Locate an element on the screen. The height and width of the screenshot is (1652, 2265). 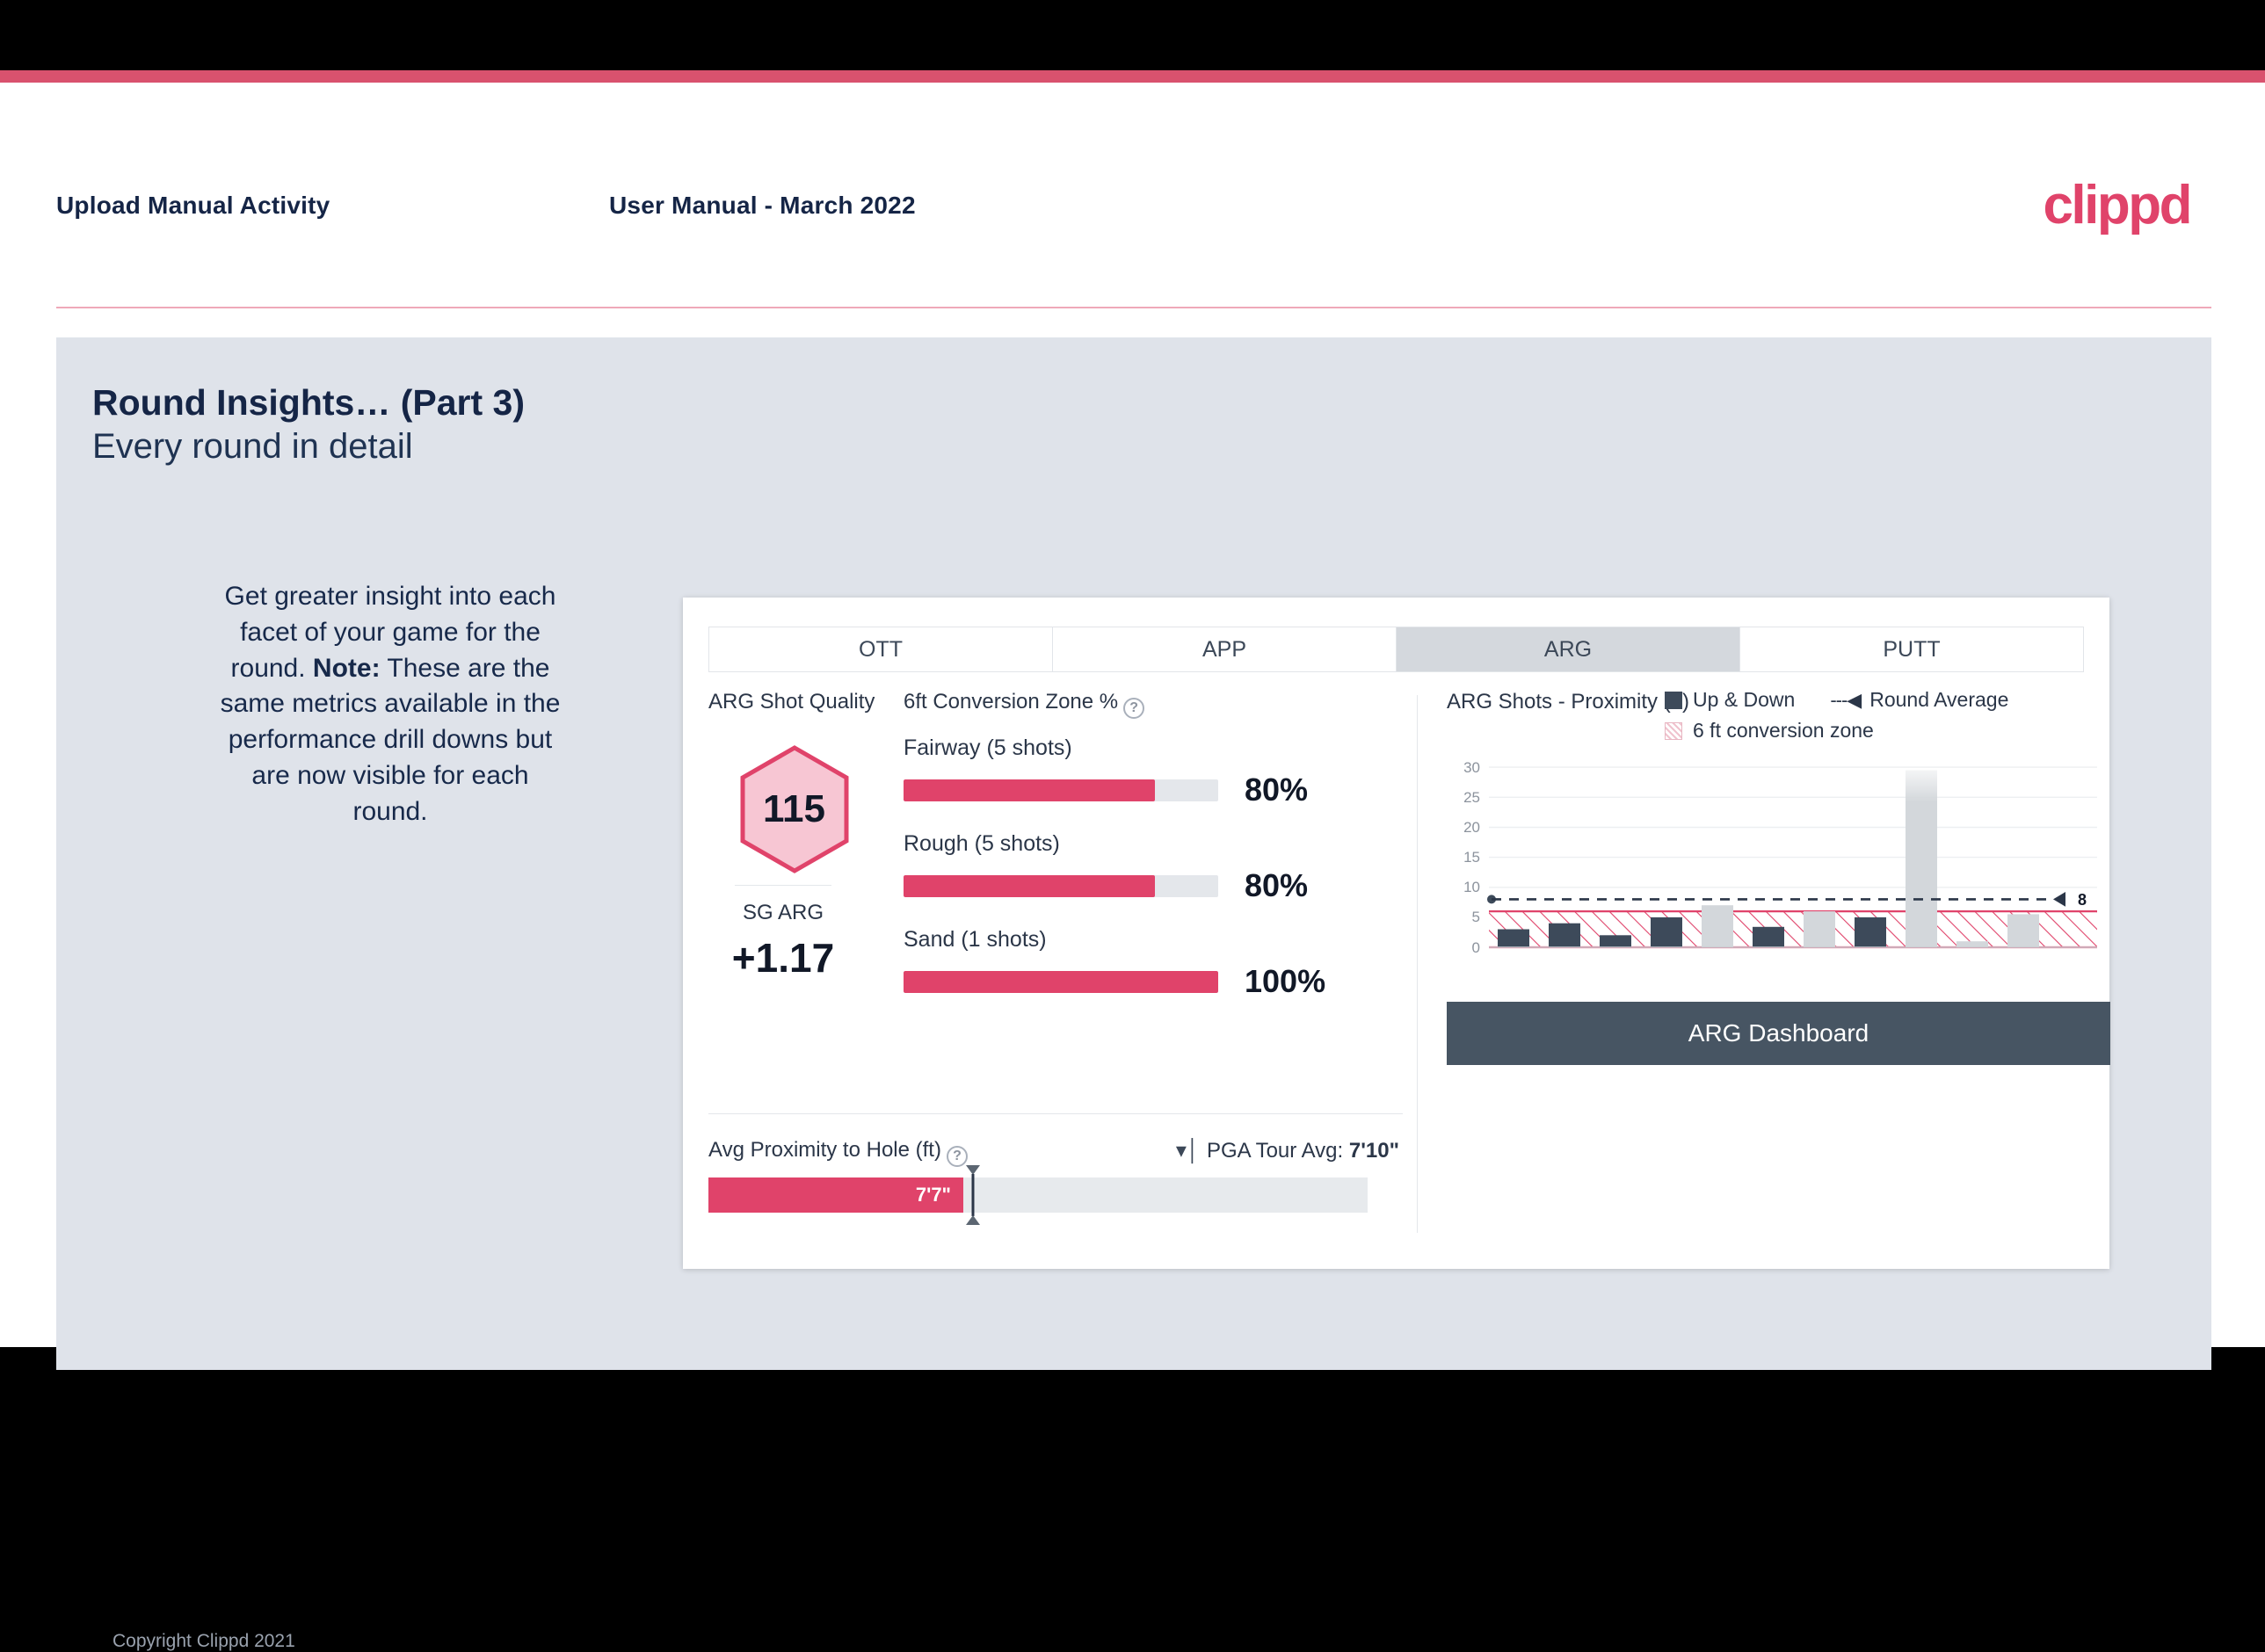
proximity-track: 7'7" is located at coordinates (1038, 1195).